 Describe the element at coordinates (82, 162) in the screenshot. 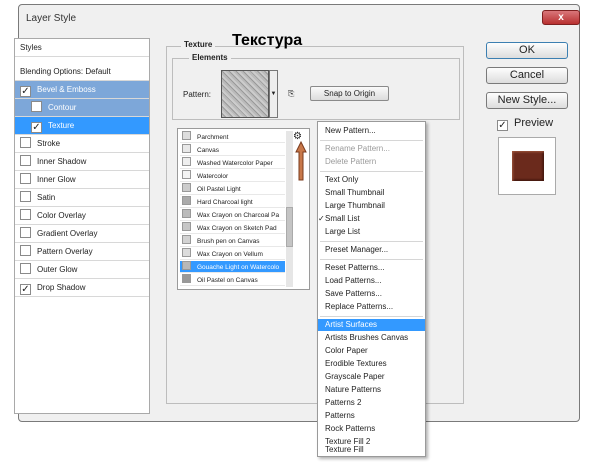

I see `style-item-inner-shadow: Inner Shadow` at that location.